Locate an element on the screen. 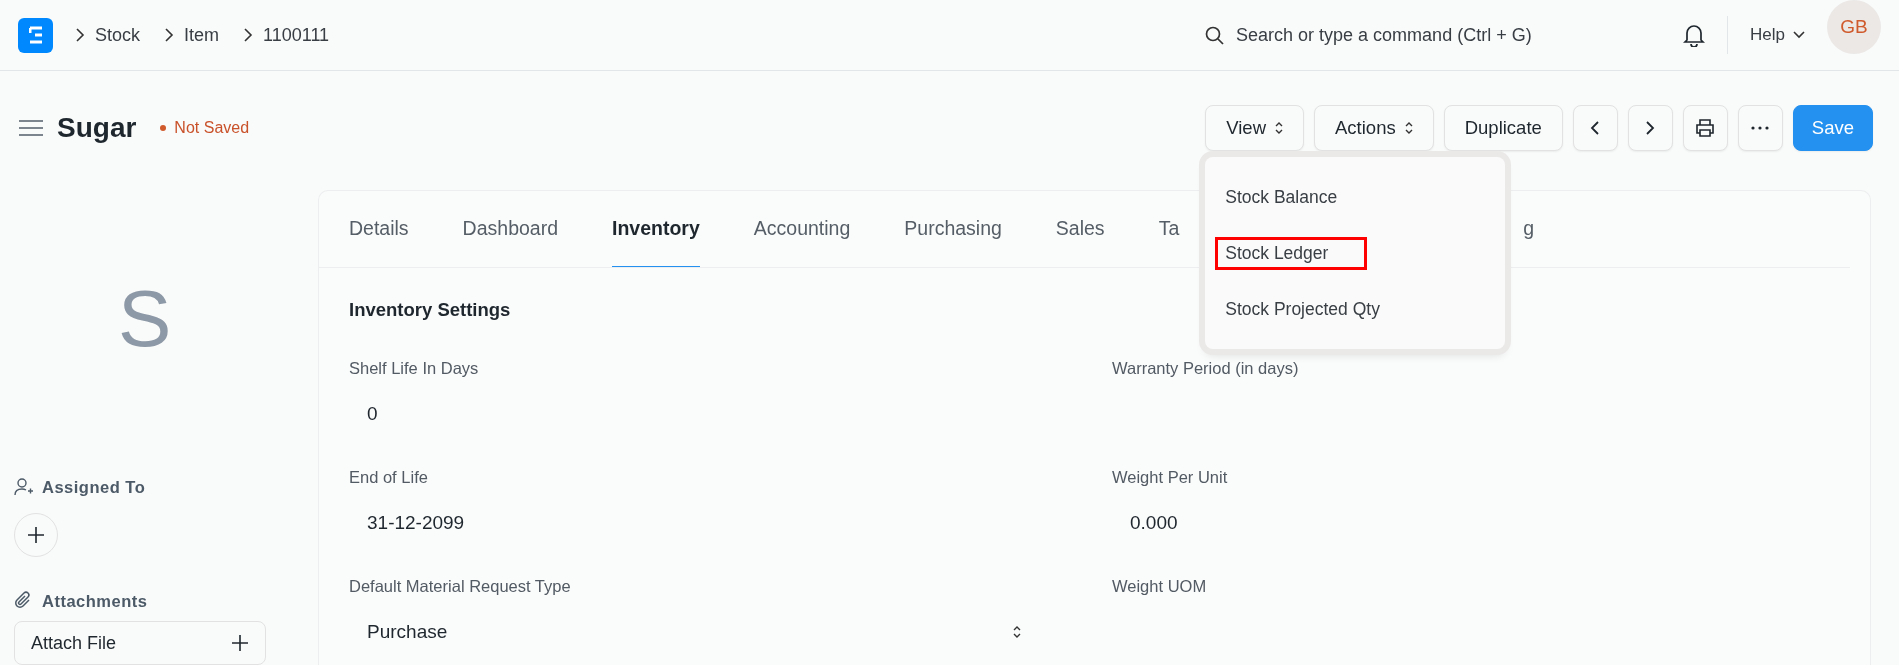 The height and width of the screenshot is (665, 1899). search-field: Search or type a command (Ctrl + G) is located at coordinates (1395, 35).